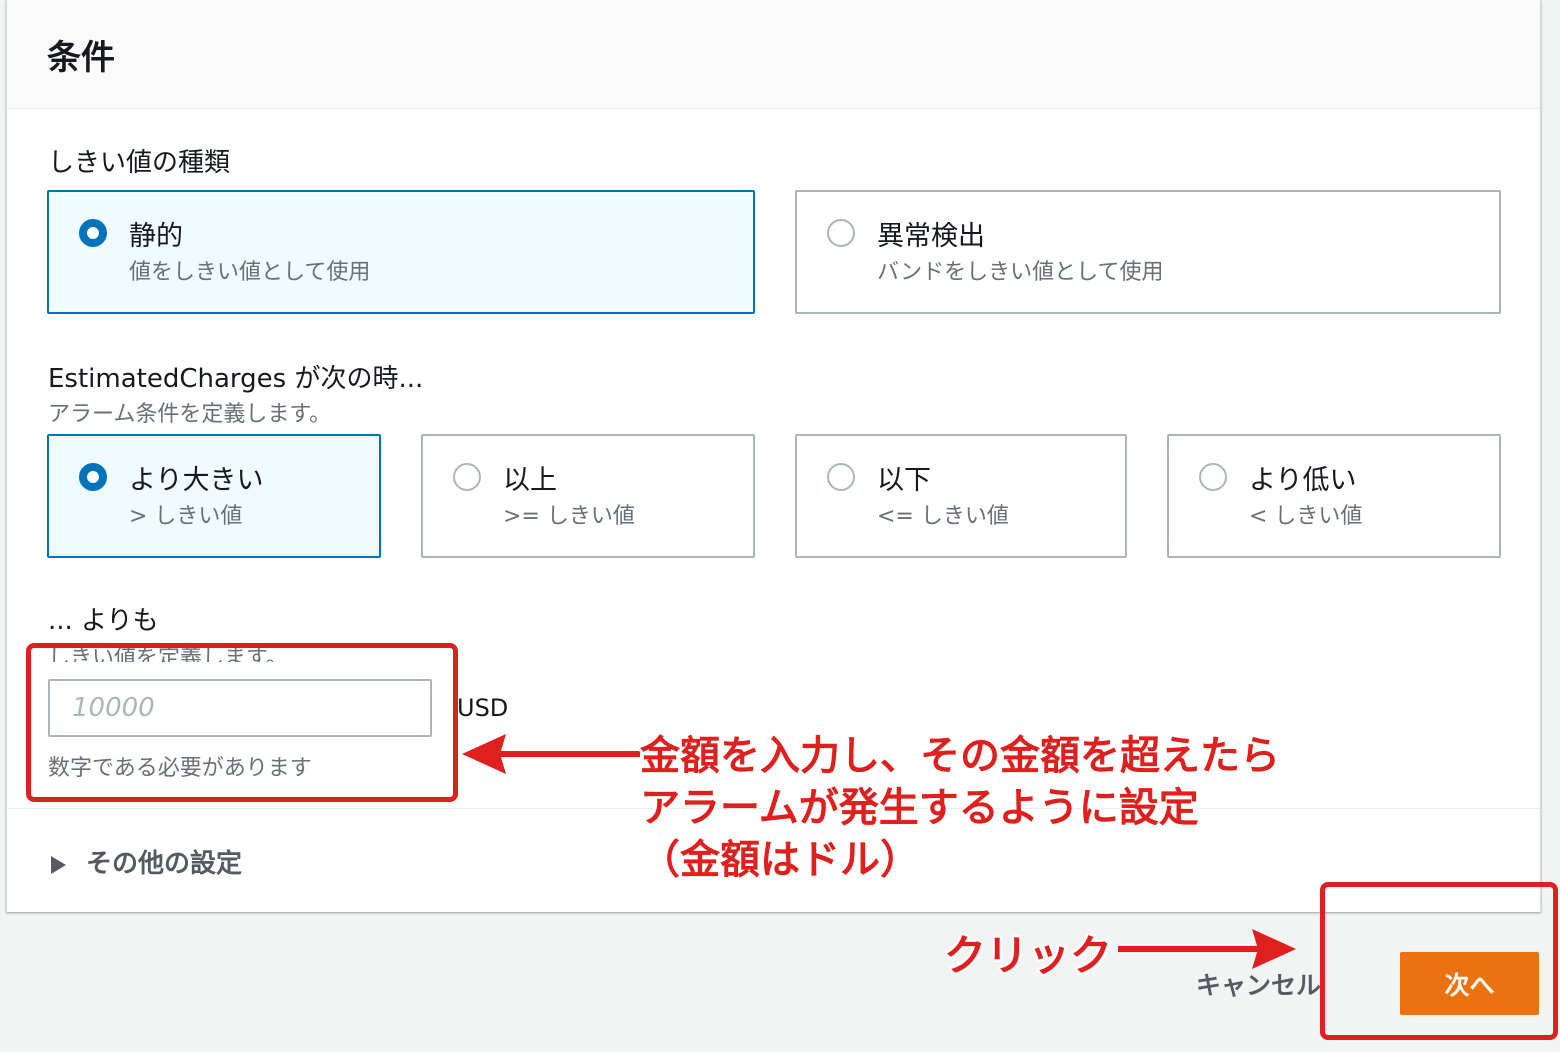 Image resolution: width=1560 pixels, height=1052 pixels. I want to click on annotation-click-note: クリック, so click(1028, 955).